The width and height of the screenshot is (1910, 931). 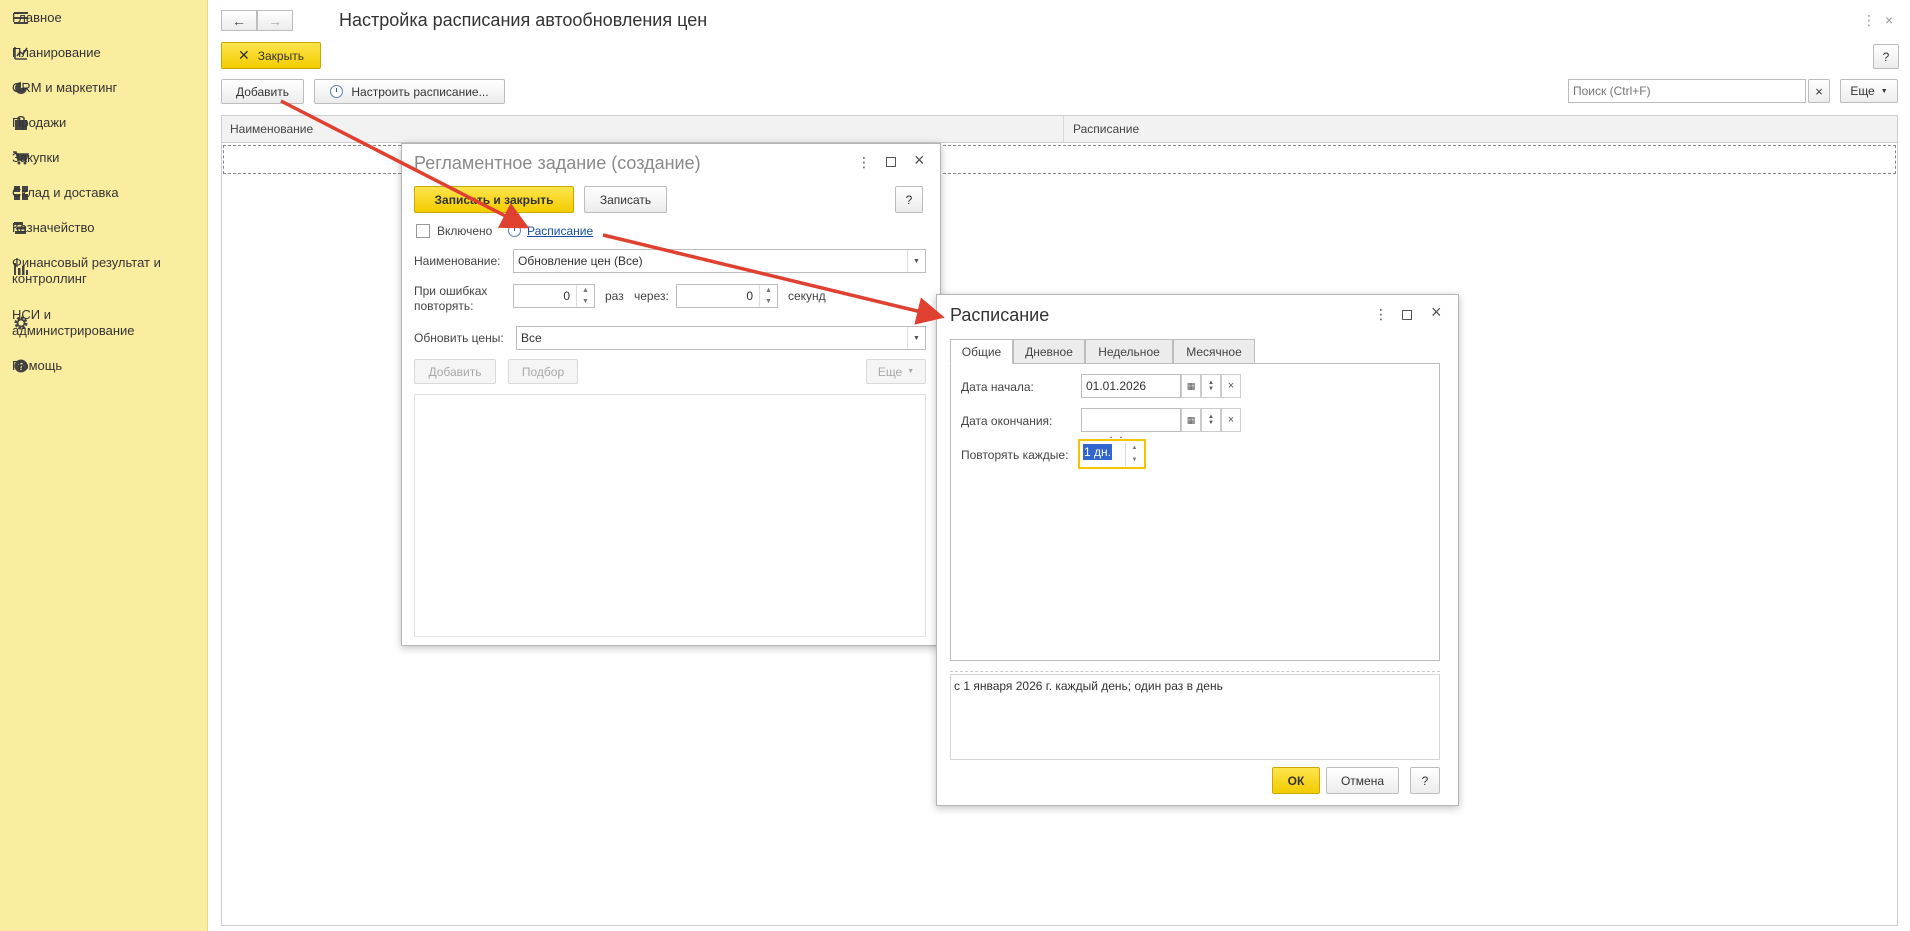 I want to click on sidebar-item-label: CRM и маркетинг, so click(x=65, y=87).